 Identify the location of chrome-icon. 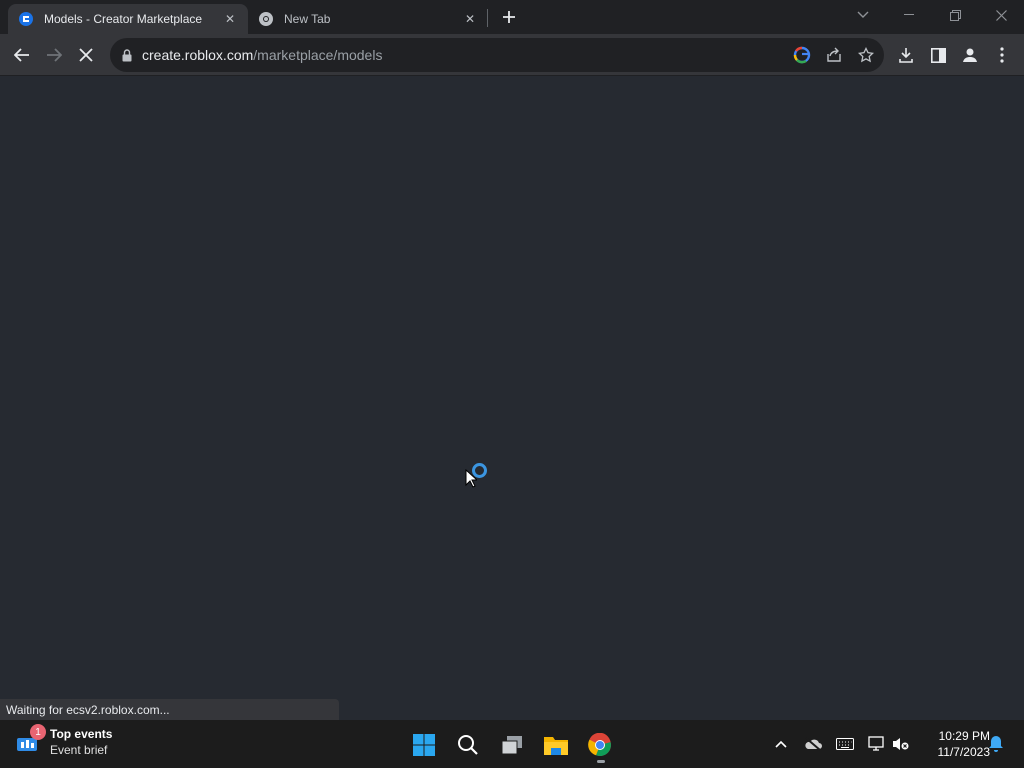
(266, 19).